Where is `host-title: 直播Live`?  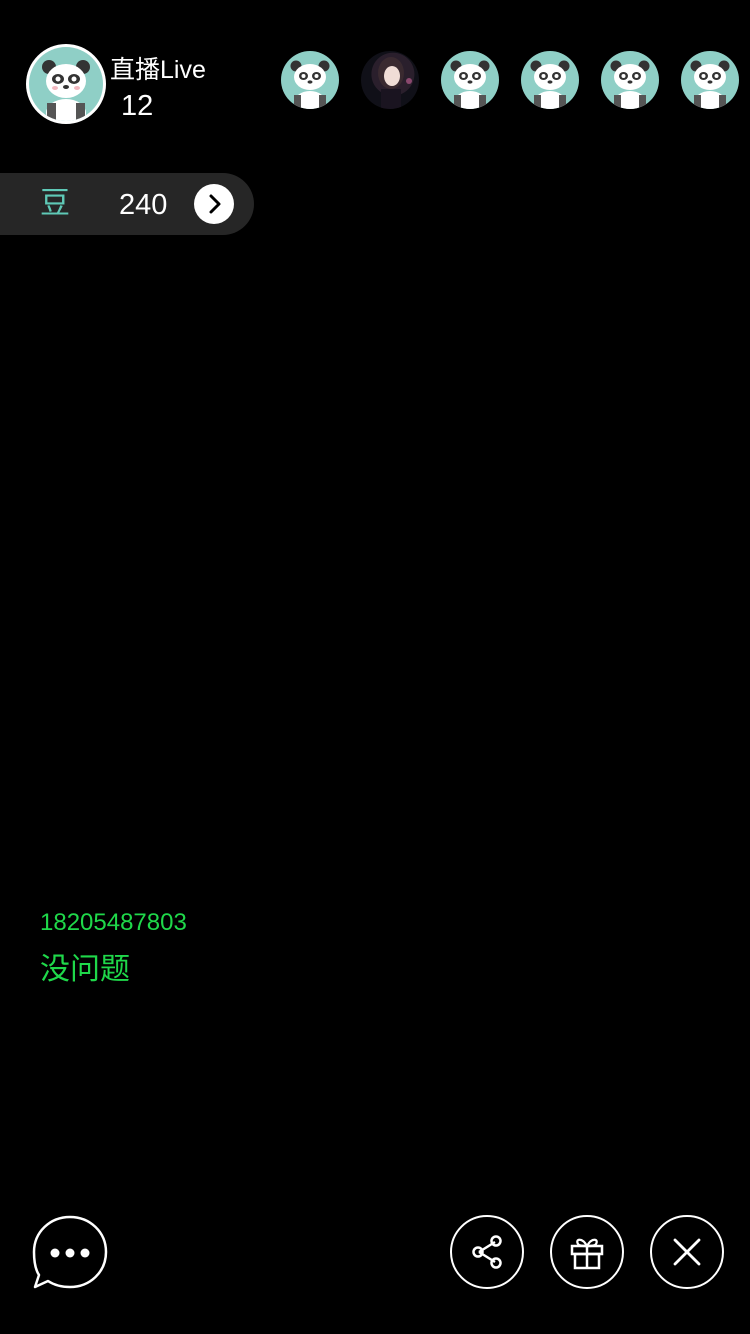
host-title: 直播Live is located at coordinates (158, 70).